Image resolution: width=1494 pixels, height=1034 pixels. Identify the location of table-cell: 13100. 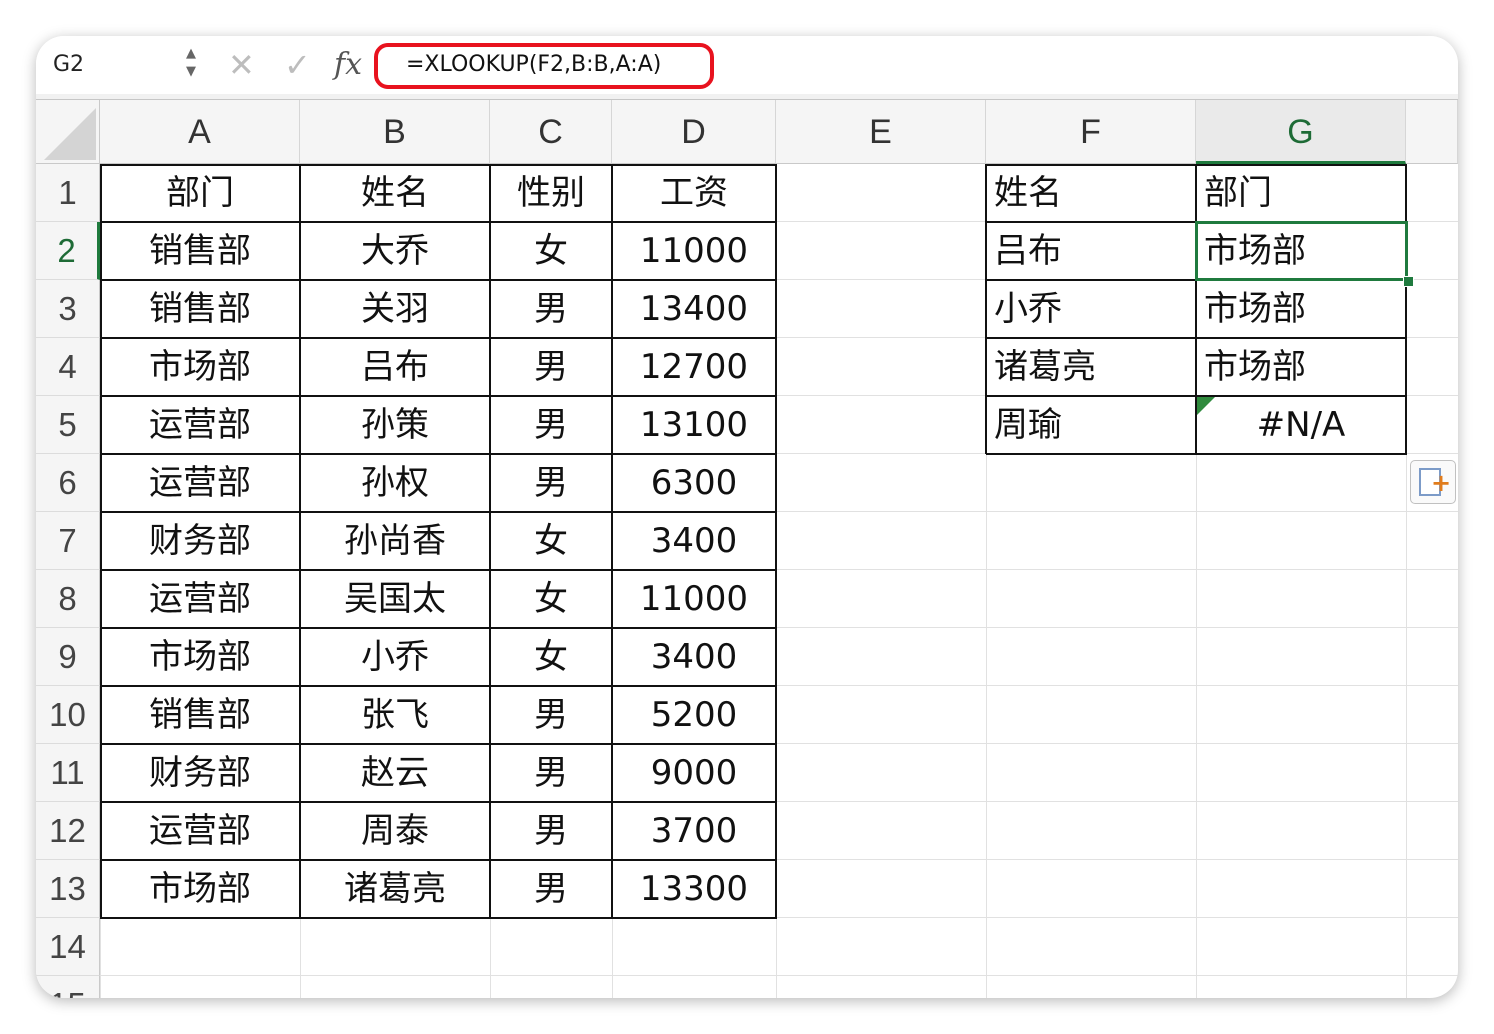
(694, 425).